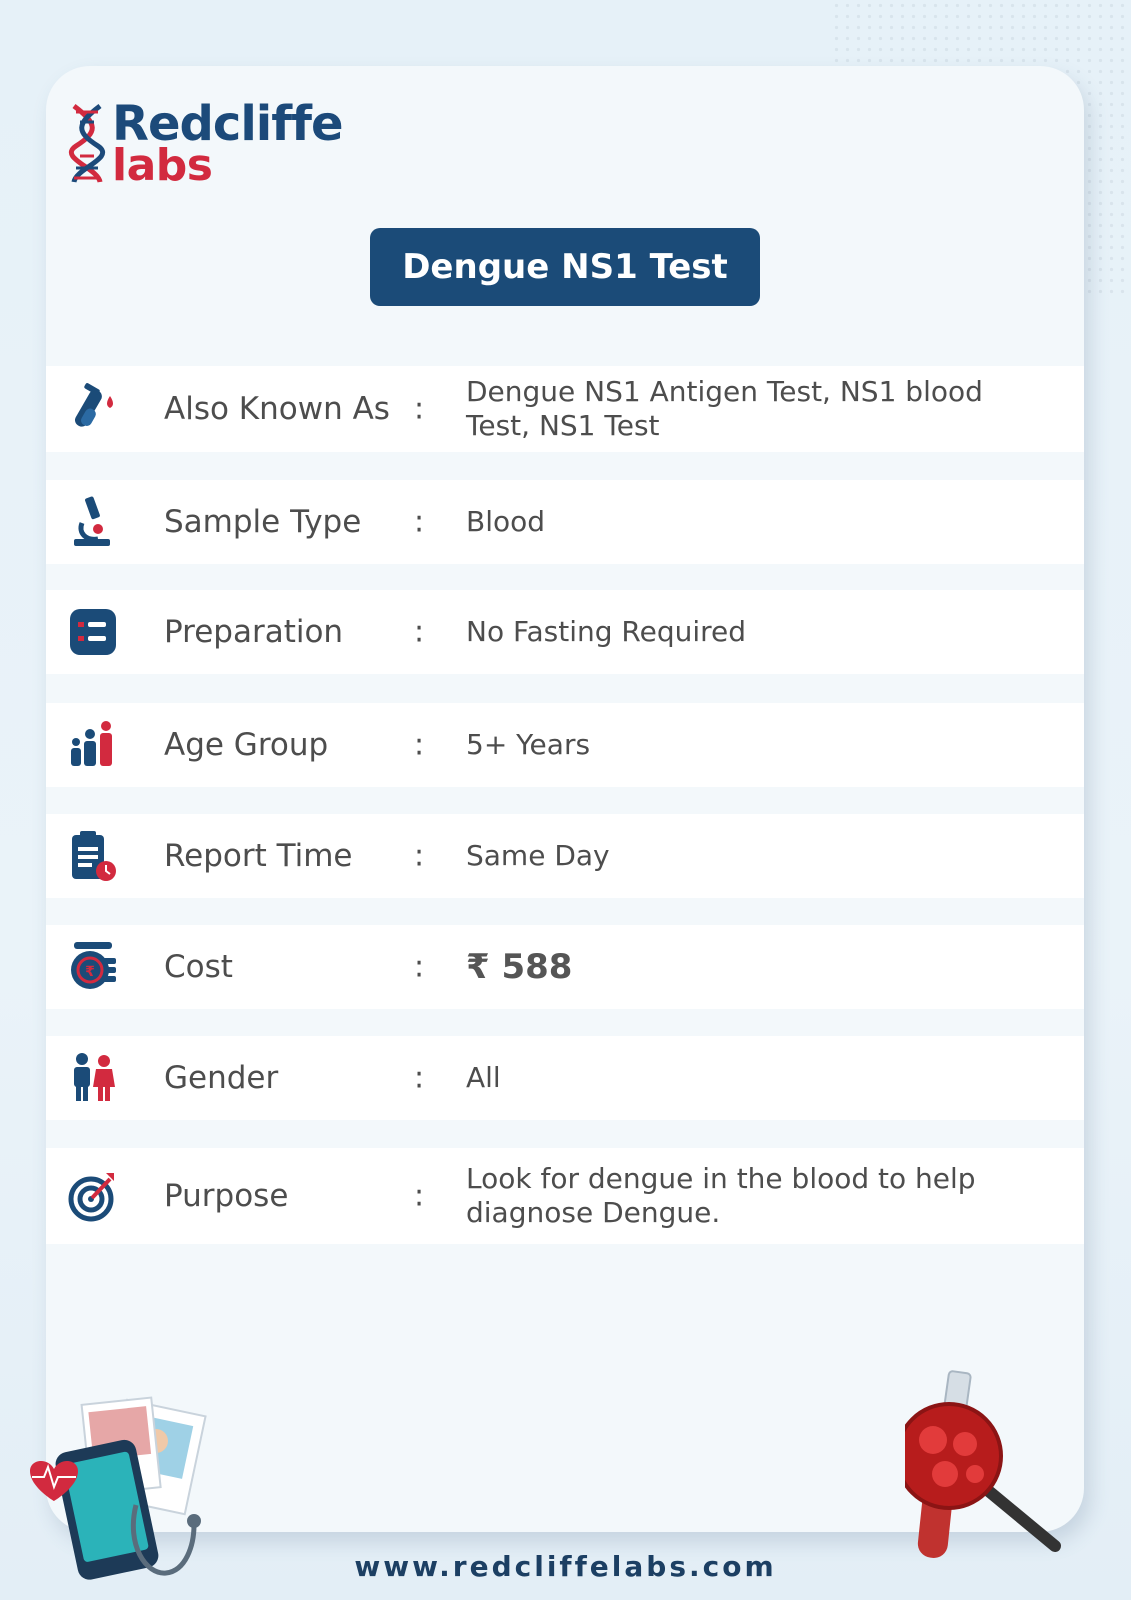 The image size is (1131, 1600). Describe the element at coordinates (93, 632) in the screenshot. I see `checklist-icon` at that location.